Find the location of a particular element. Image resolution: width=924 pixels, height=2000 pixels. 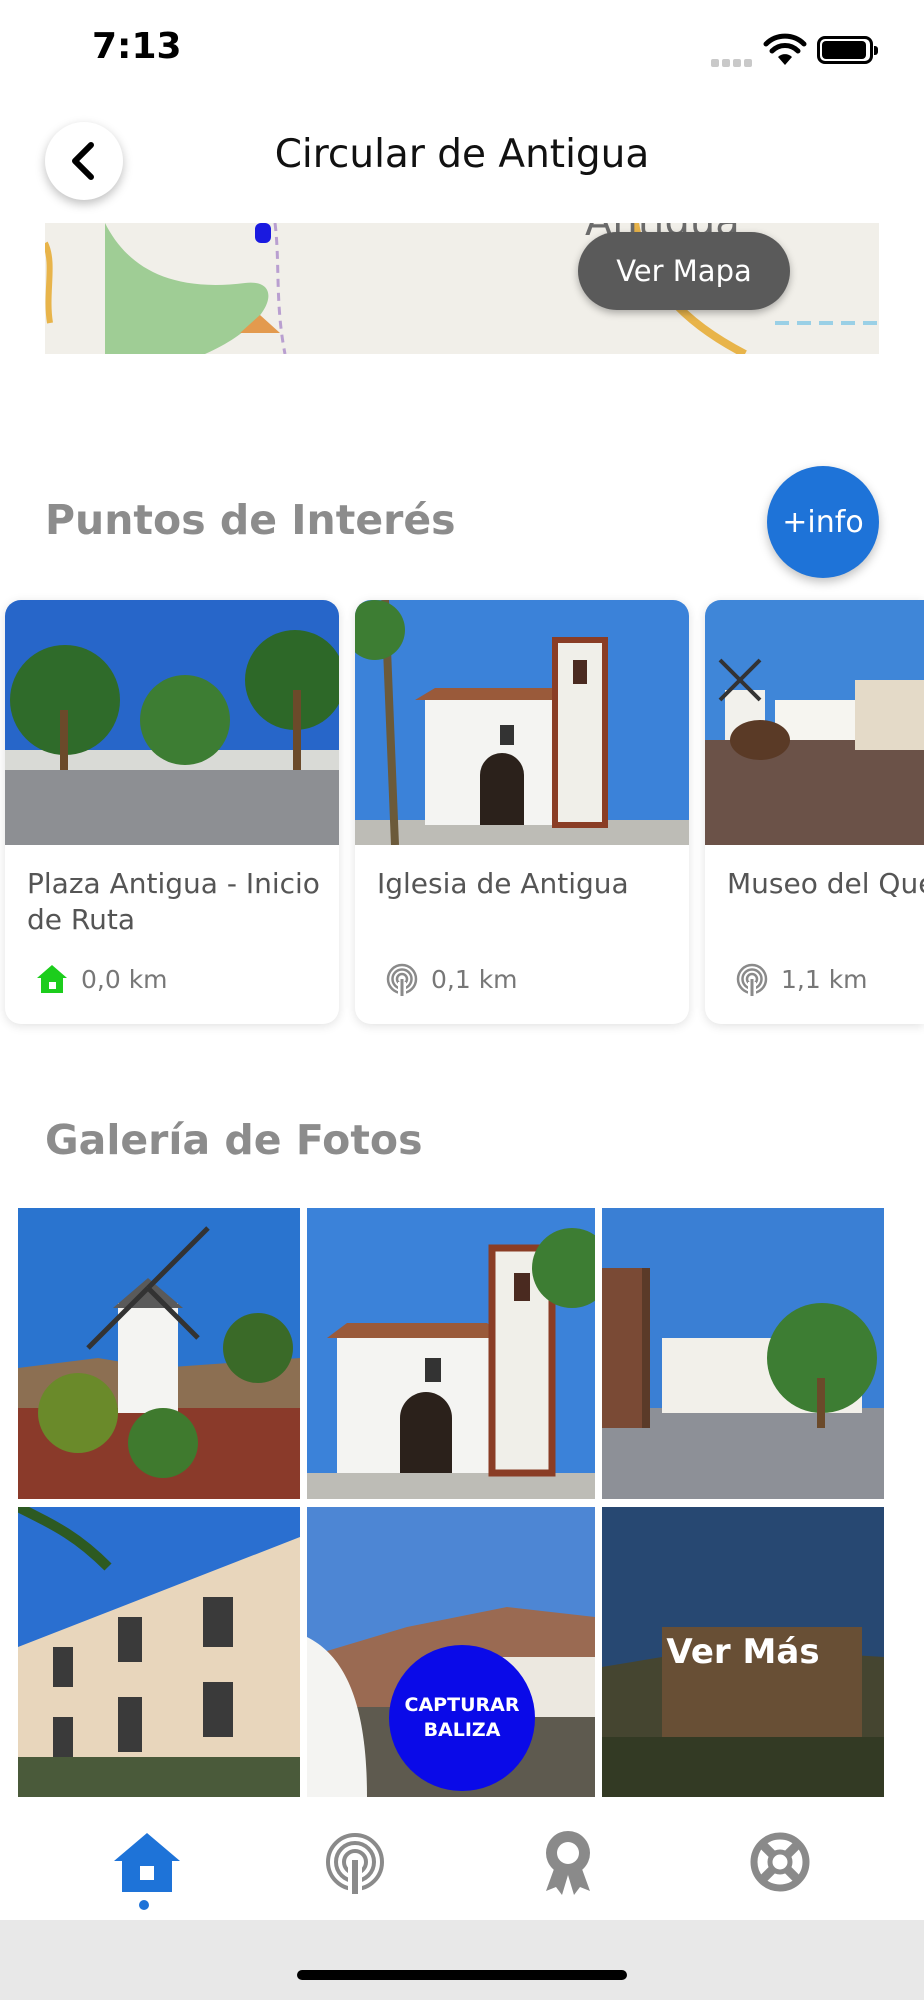

lifebuoy-icon is located at coordinates (780, 1862).